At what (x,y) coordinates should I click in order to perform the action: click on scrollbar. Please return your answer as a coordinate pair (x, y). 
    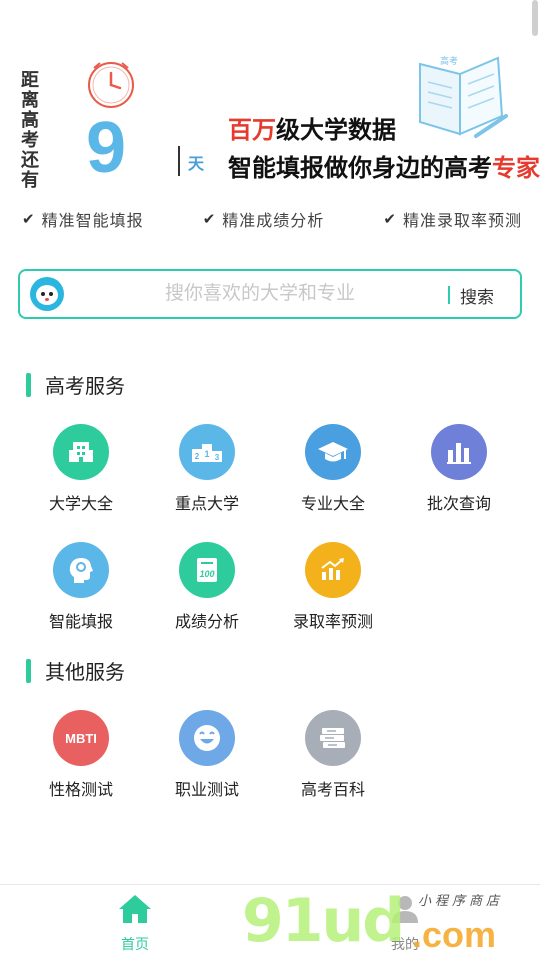
    Looking at the image, I should click on (535, 18).